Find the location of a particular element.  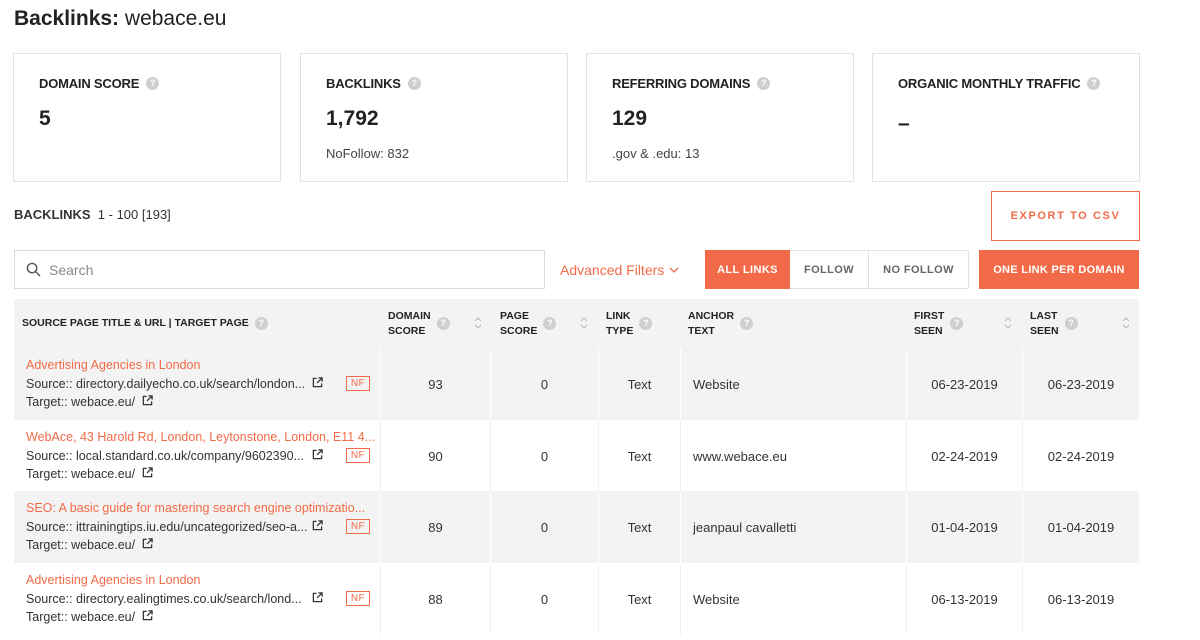

column-label-line: LAST is located at coordinates (1044, 315).